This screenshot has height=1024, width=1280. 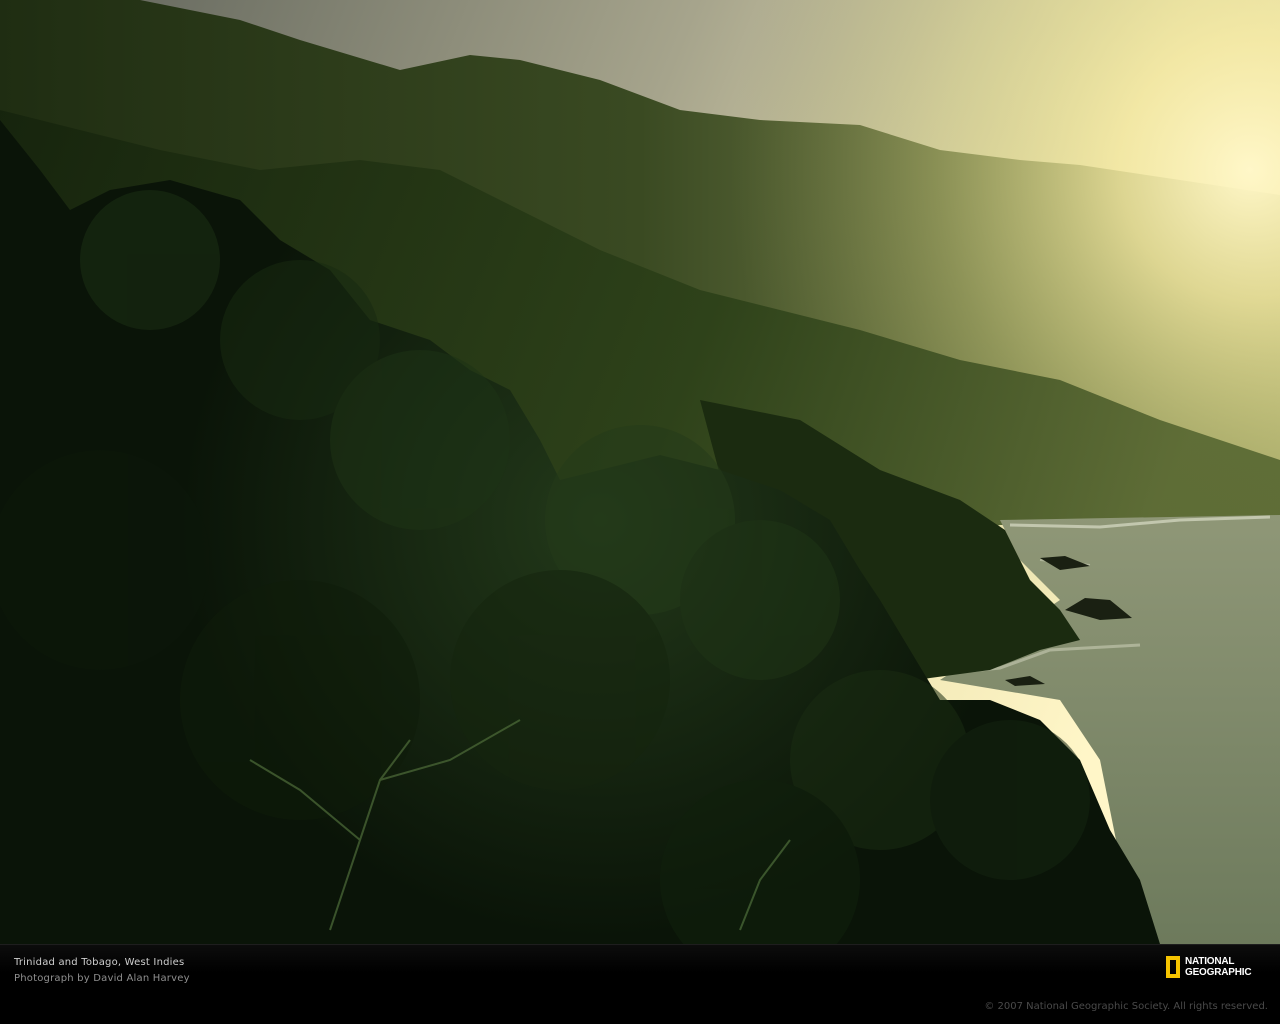 I want to click on logo-line-1: NATIONAL, so click(x=1210, y=961).